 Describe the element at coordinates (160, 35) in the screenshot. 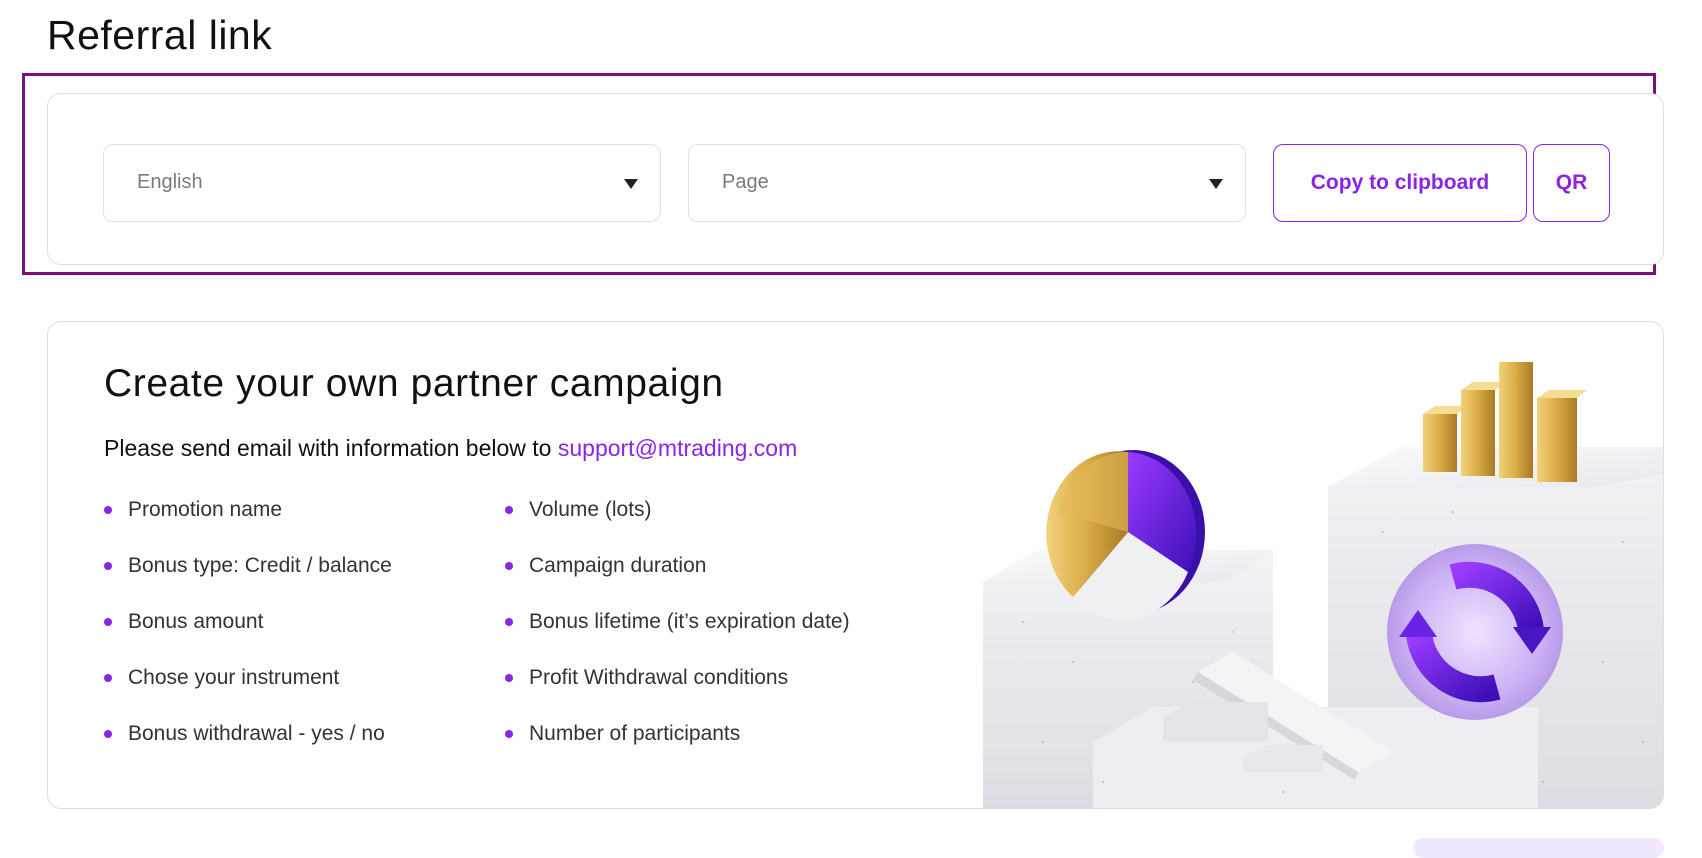

I see `page-title: Referral link` at that location.